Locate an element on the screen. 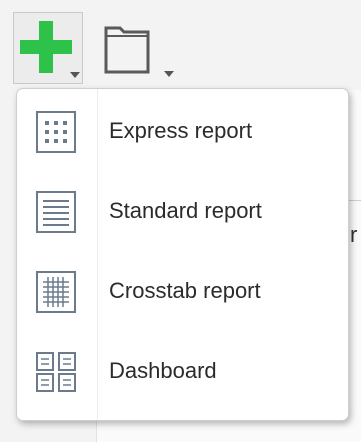 The height and width of the screenshot is (442, 361). open-folder-button is located at coordinates (139, 51).